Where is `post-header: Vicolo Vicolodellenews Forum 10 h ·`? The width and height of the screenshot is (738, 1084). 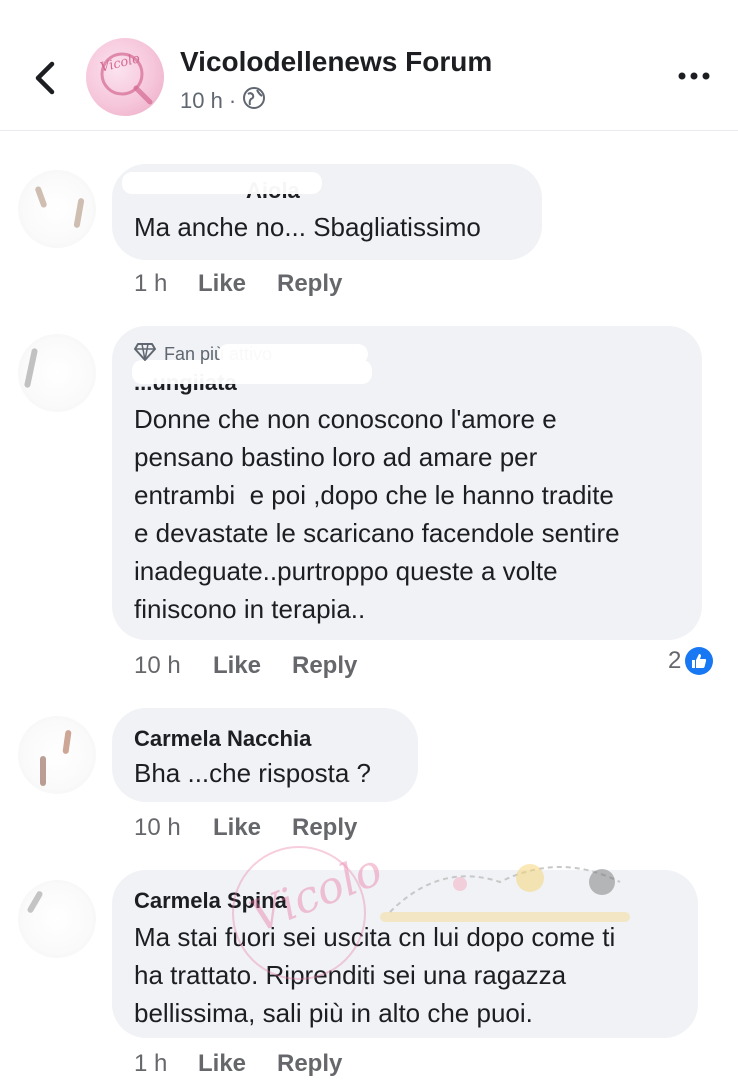
post-header: Vicolo Vicolodellenews Forum 10 h · is located at coordinates (369, 65).